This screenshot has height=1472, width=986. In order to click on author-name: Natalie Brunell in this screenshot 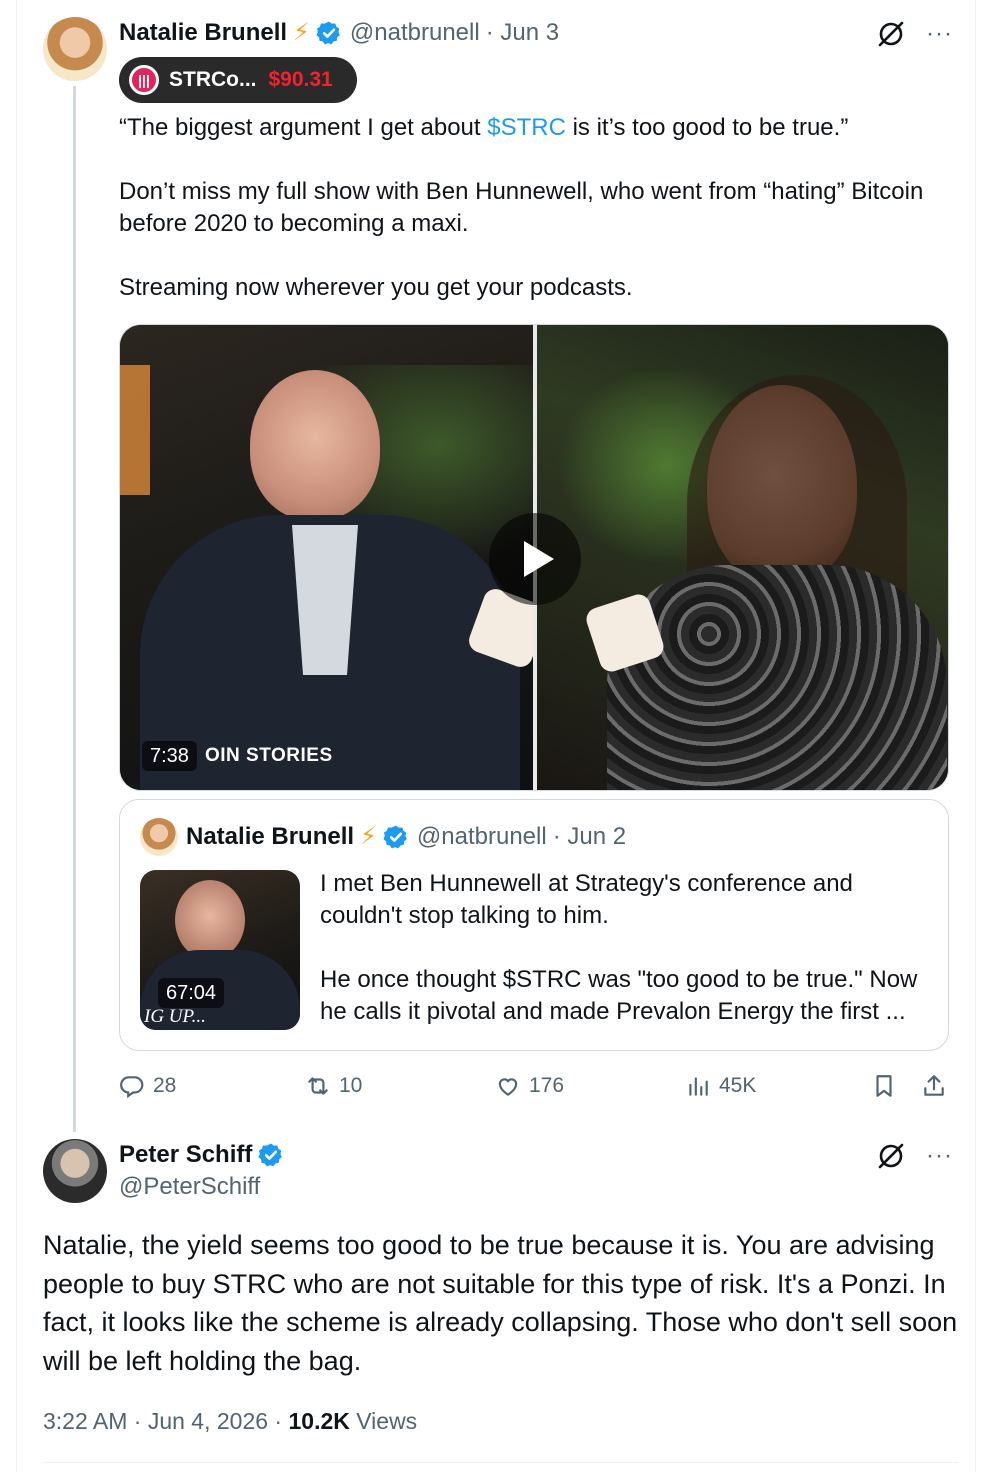, I will do `click(203, 33)`.